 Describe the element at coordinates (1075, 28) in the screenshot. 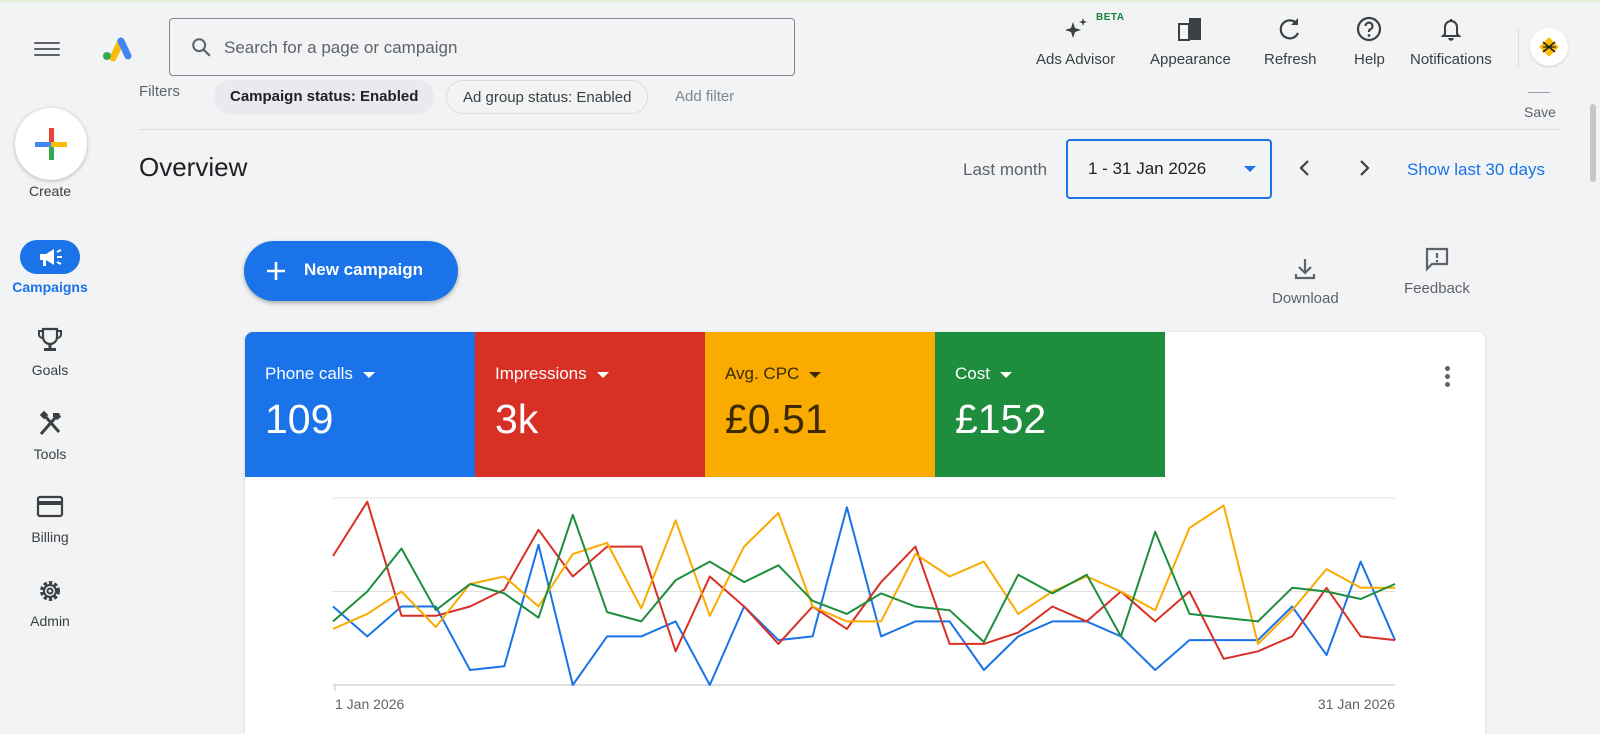

I see `sparkle-icon` at that location.